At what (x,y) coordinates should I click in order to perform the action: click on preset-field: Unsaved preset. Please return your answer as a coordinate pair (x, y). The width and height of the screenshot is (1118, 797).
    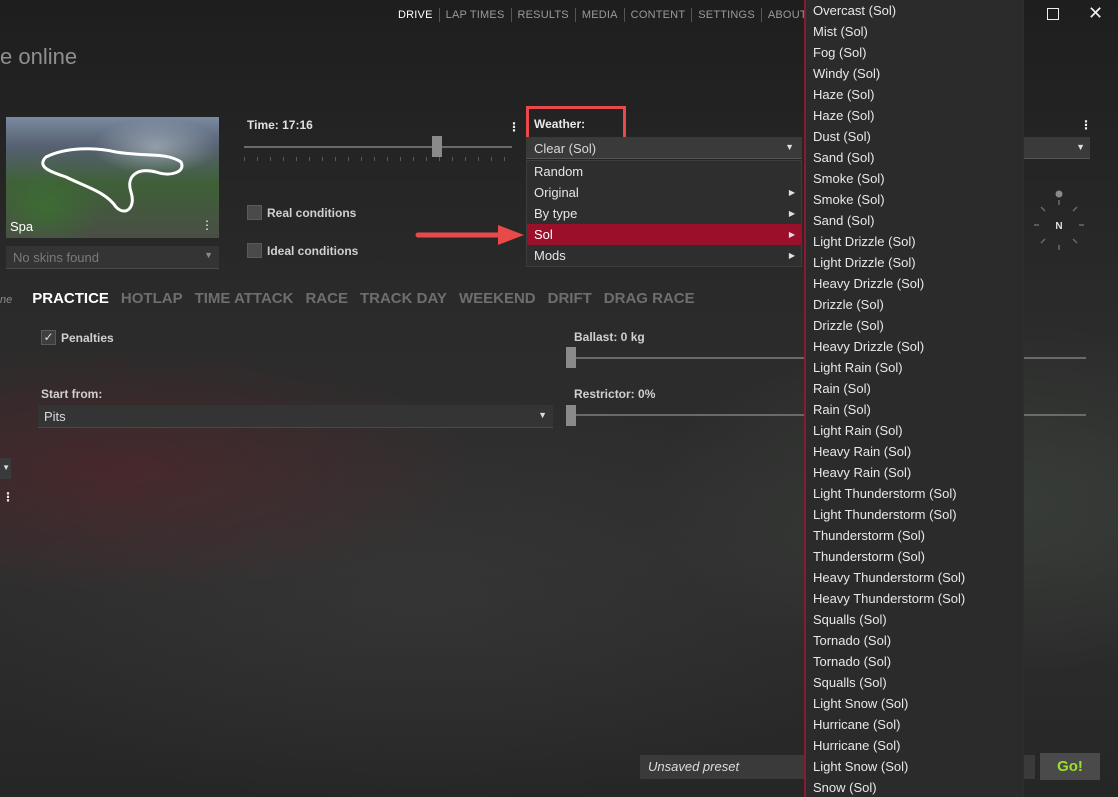
    Looking at the image, I should click on (722, 767).